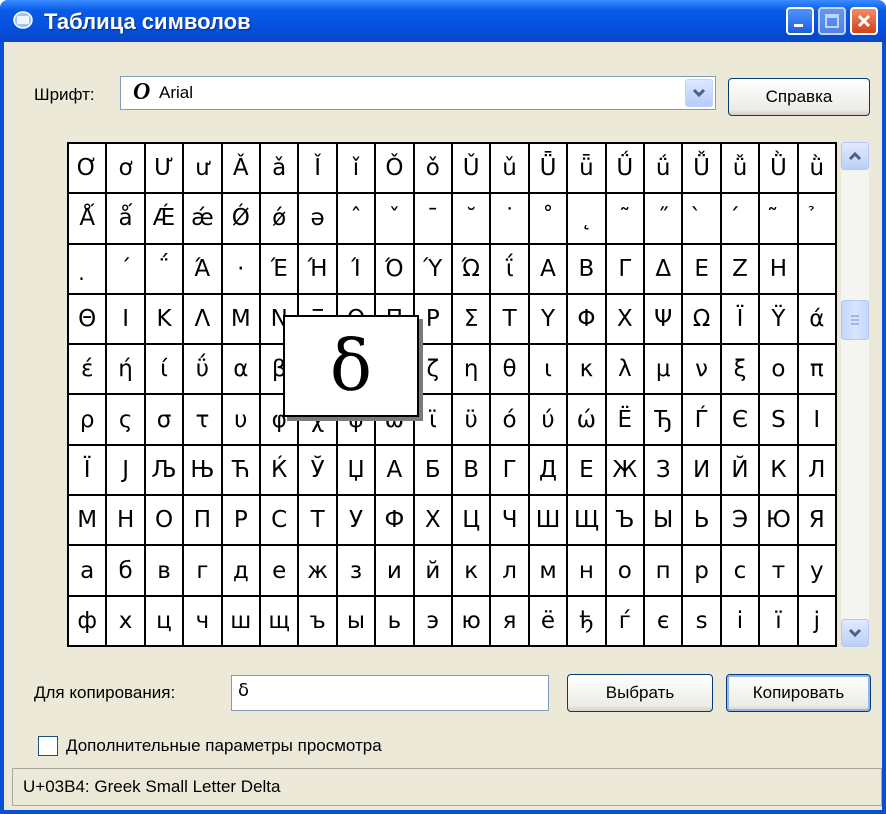 This screenshot has height=814, width=886. Describe the element at coordinates (318, 169) in the screenshot. I see `char-cell: Ǐ` at that location.